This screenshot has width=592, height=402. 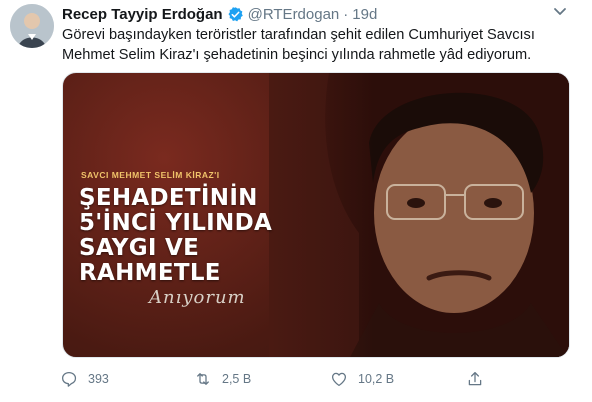 I want to click on poster-headline-line: RAHMETLE, so click(x=150, y=273).